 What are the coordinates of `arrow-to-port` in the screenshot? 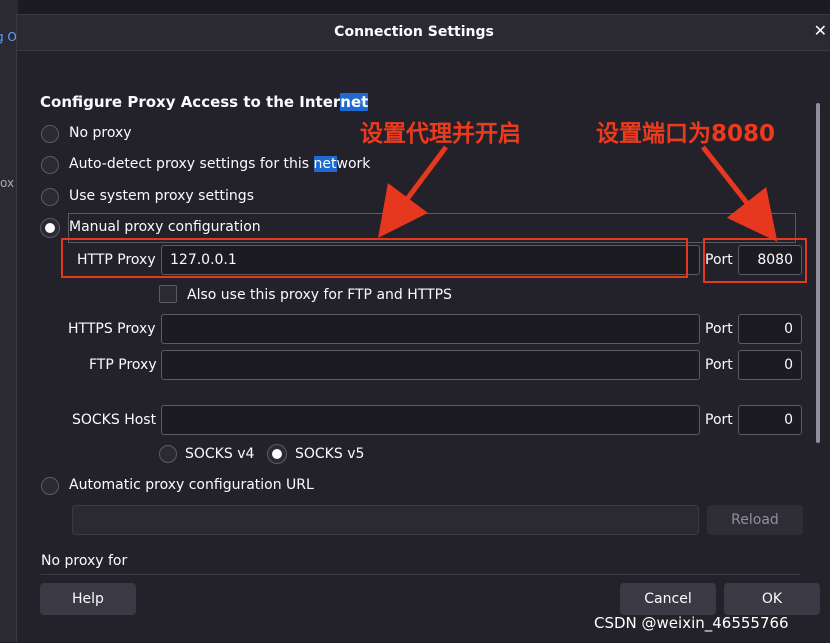 It's located at (739, 193).